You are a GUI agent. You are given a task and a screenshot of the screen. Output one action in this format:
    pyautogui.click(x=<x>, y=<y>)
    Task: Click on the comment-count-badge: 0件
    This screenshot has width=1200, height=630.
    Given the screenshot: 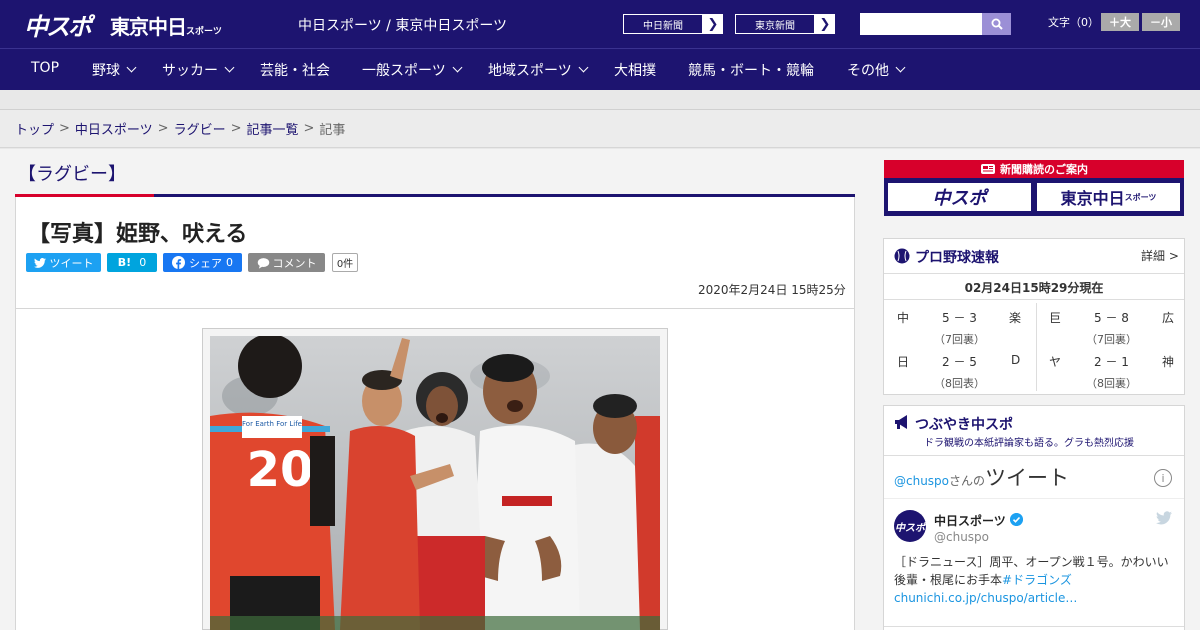 What is the action you would take?
    pyautogui.click(x=345, y=262)
    